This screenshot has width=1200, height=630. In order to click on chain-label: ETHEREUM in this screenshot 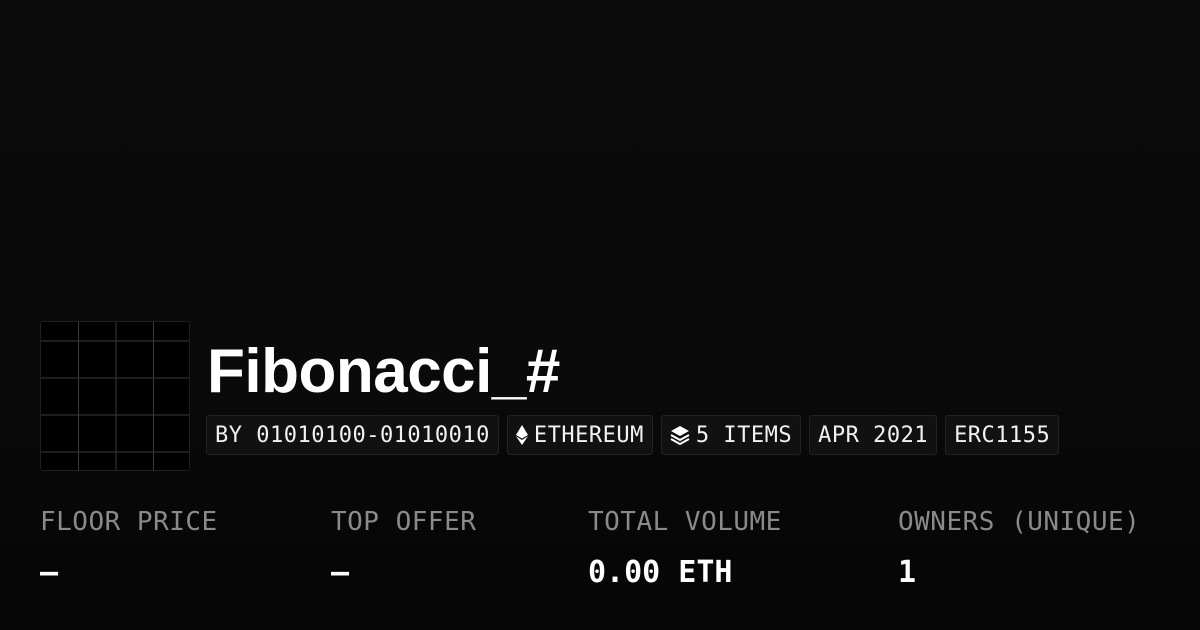, I will do `click(588, 435)`.